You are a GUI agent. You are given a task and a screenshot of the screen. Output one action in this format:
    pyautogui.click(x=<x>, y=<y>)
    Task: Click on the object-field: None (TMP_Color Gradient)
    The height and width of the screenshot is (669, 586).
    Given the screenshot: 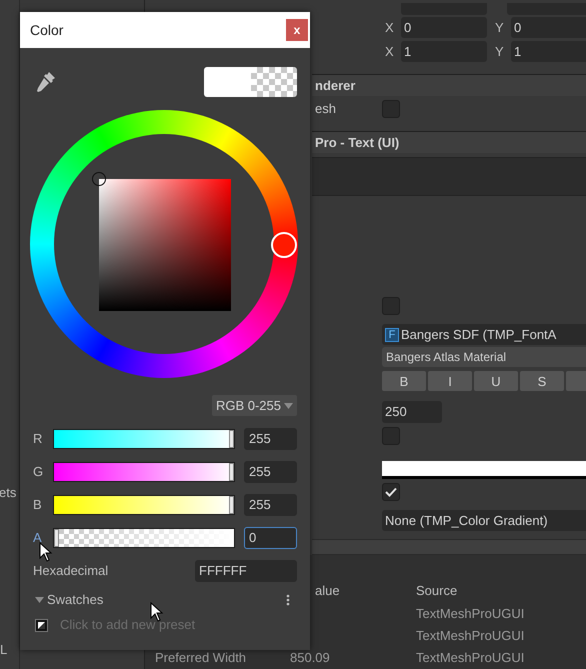 What is the action you would take?
    pyautogui.click(x=484, y=521)
    